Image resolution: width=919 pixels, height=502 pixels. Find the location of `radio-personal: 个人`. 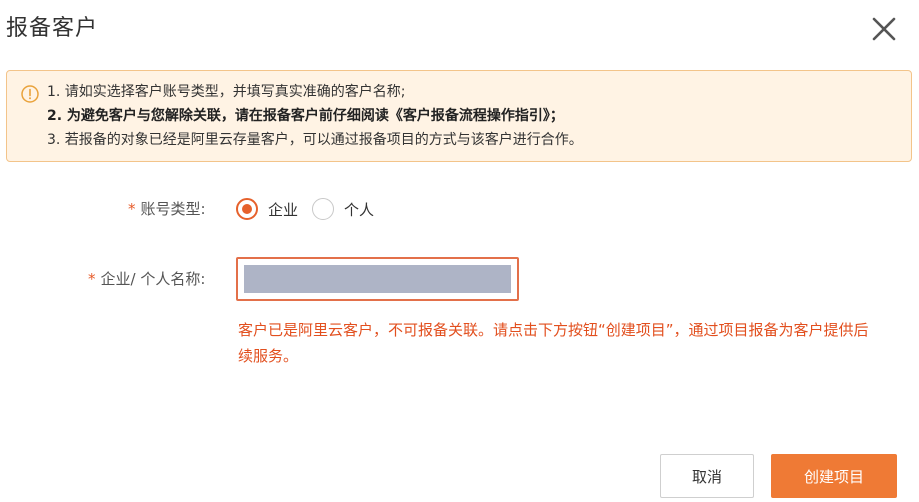

radio-personal: 个人 is located at coordinates (343, 209).